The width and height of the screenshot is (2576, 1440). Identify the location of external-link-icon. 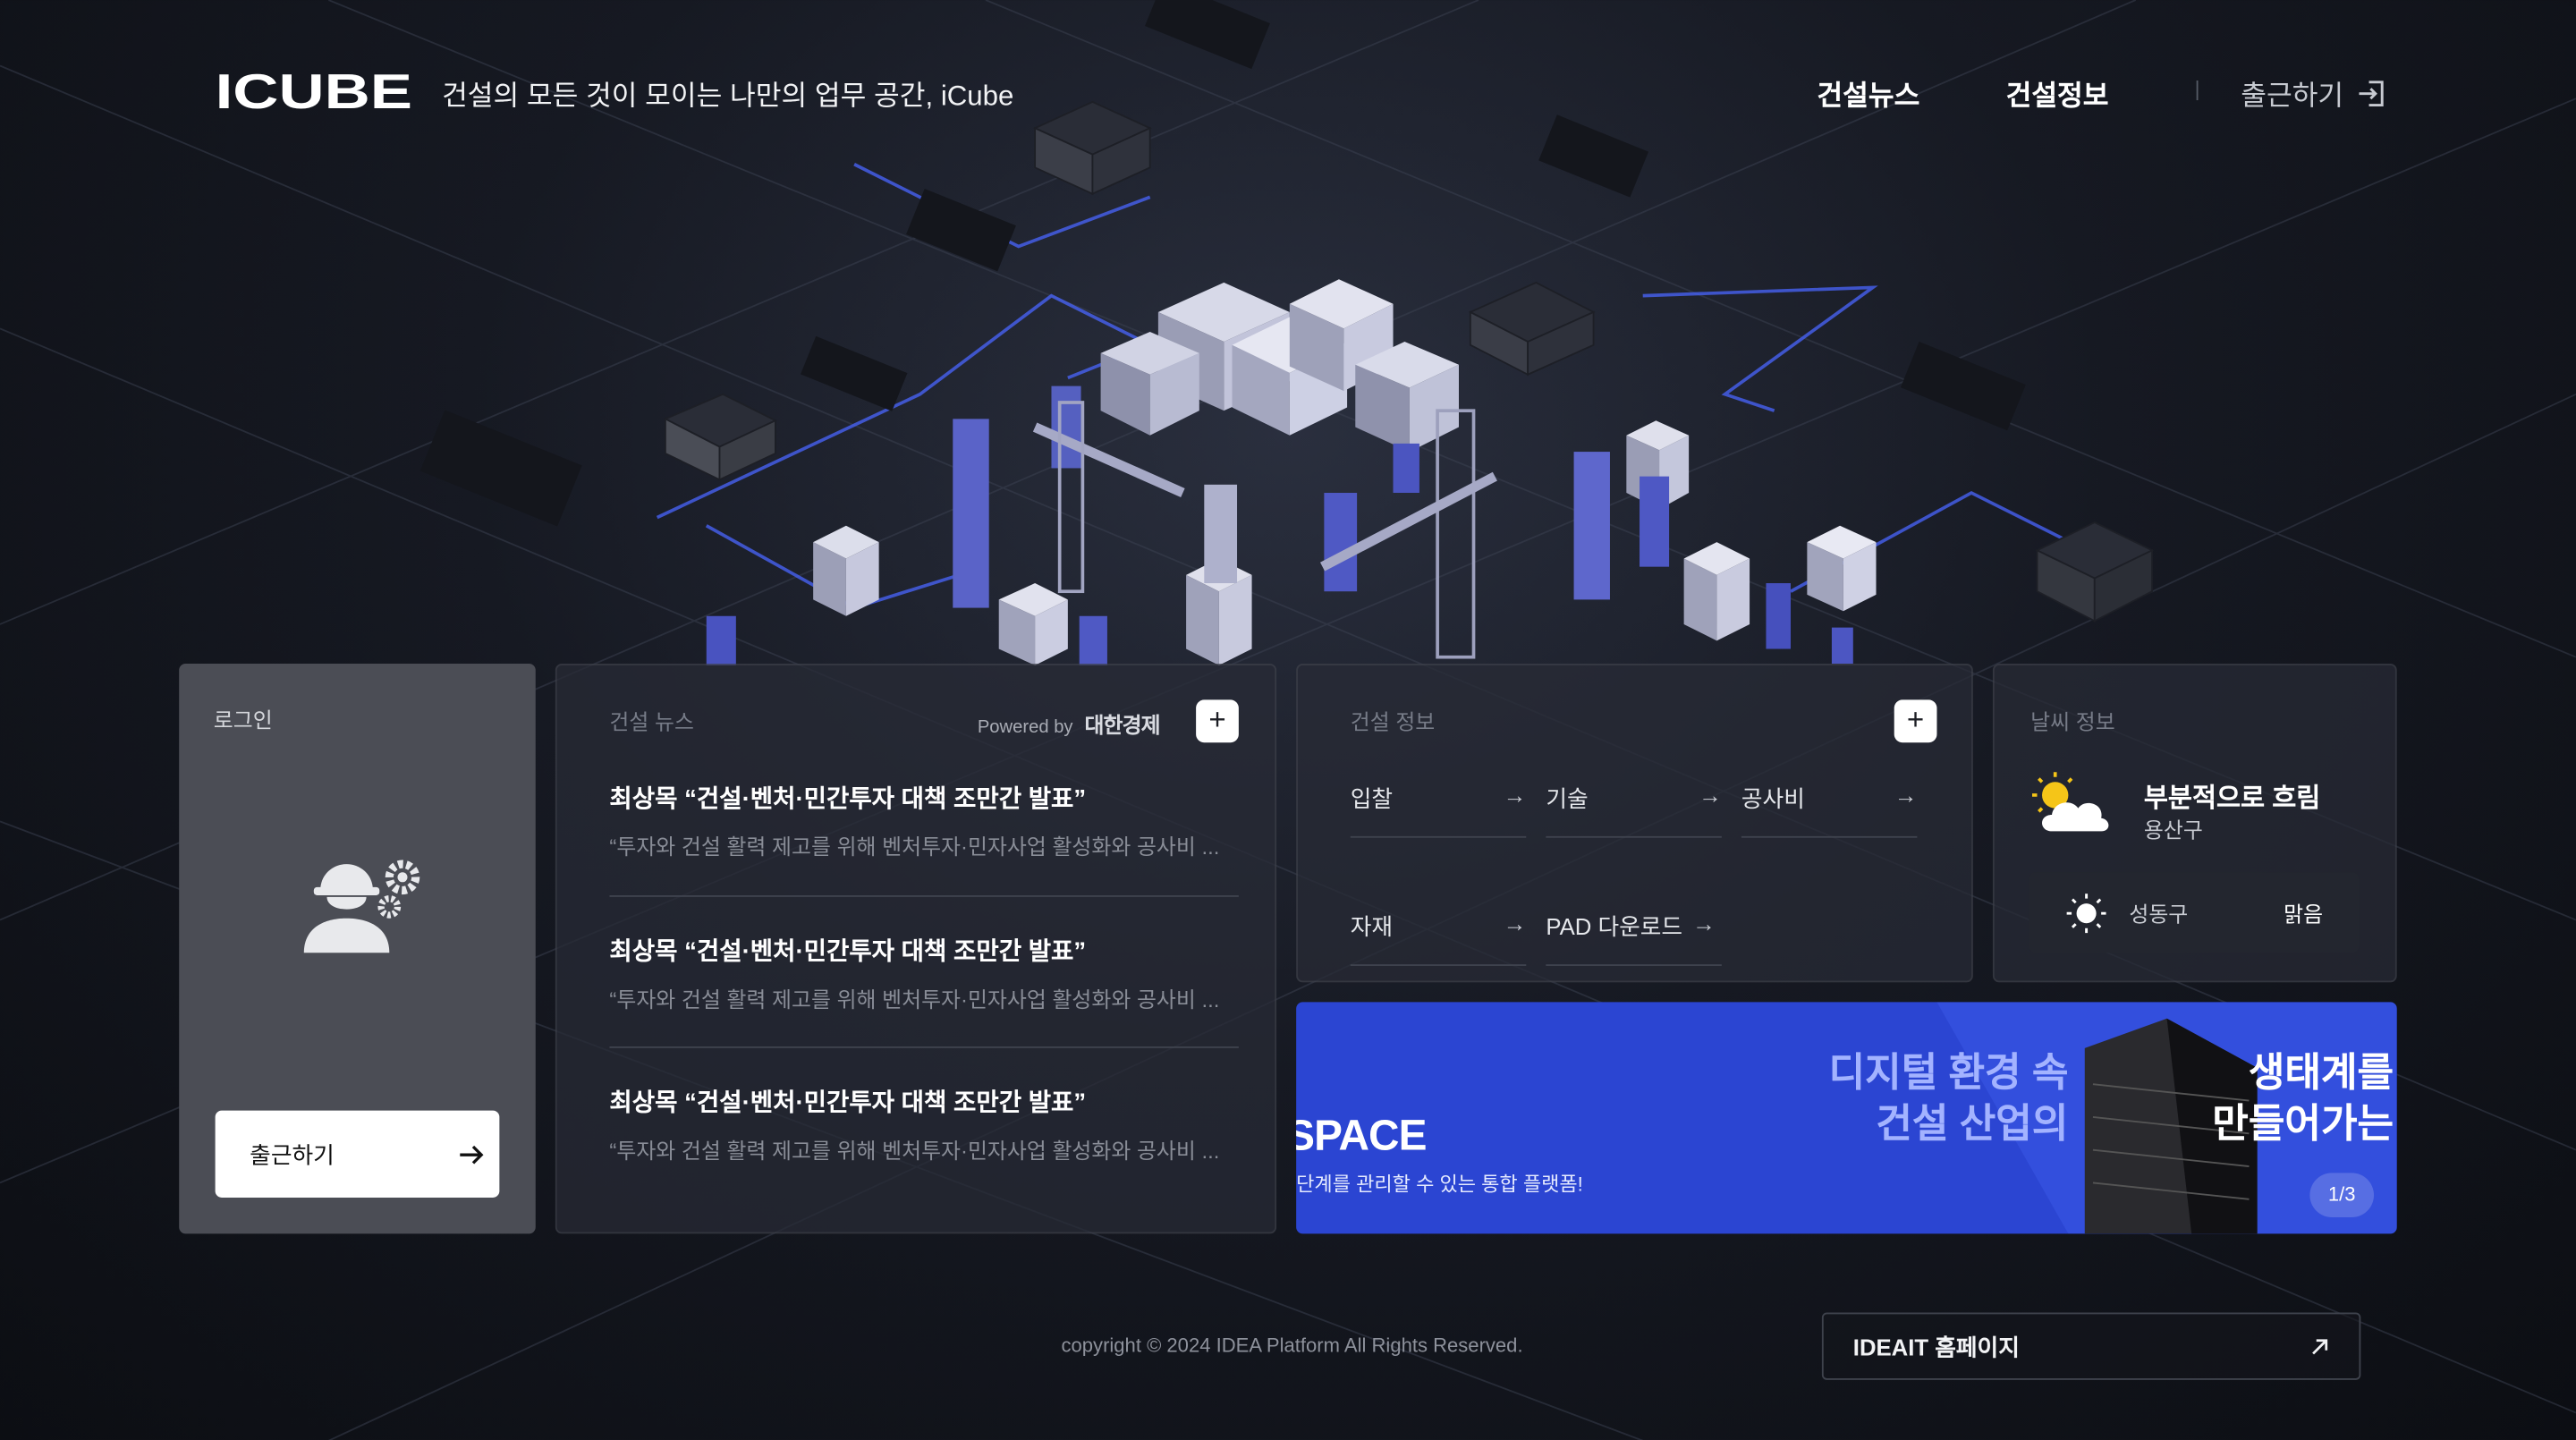
(2320, 1346).